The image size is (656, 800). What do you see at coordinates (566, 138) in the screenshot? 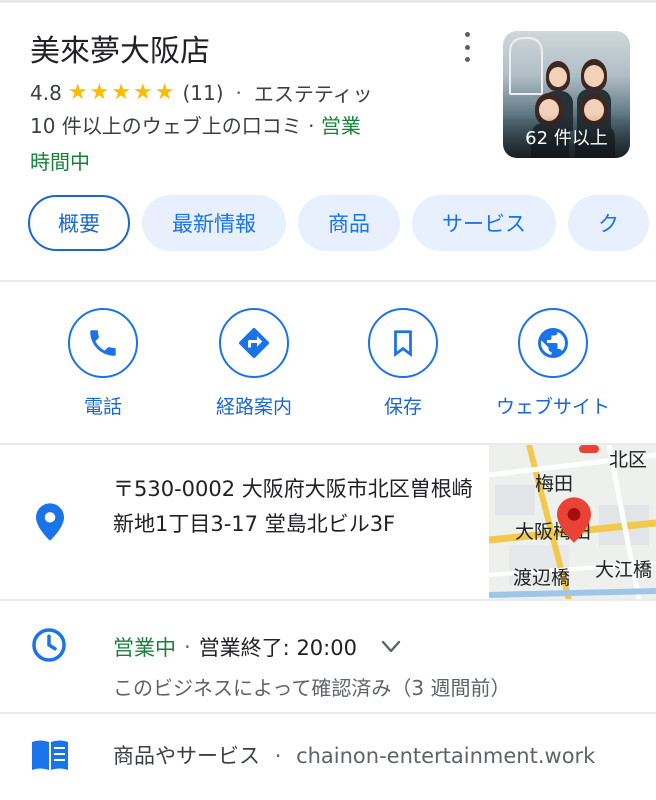
I see `photo-count-label: 62 件以上` at bounding box center [566, 138].